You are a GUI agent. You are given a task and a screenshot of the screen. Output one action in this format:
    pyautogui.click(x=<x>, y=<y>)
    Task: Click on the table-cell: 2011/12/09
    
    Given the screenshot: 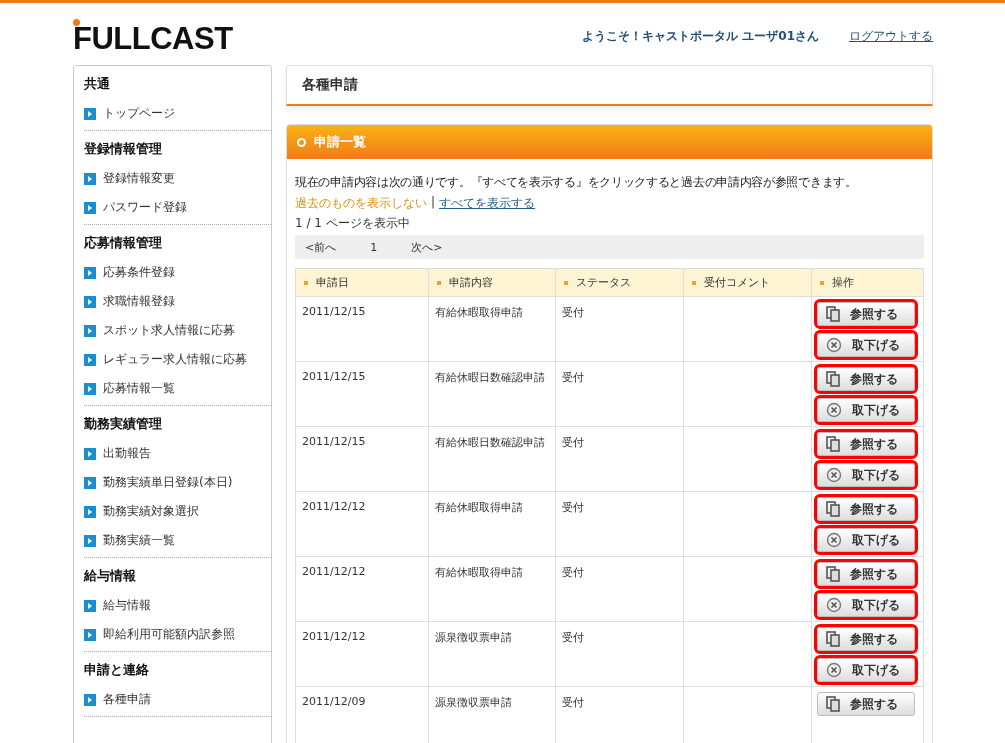 What is the action you would take?
    pyautogui.click(x=362, y=714)
    